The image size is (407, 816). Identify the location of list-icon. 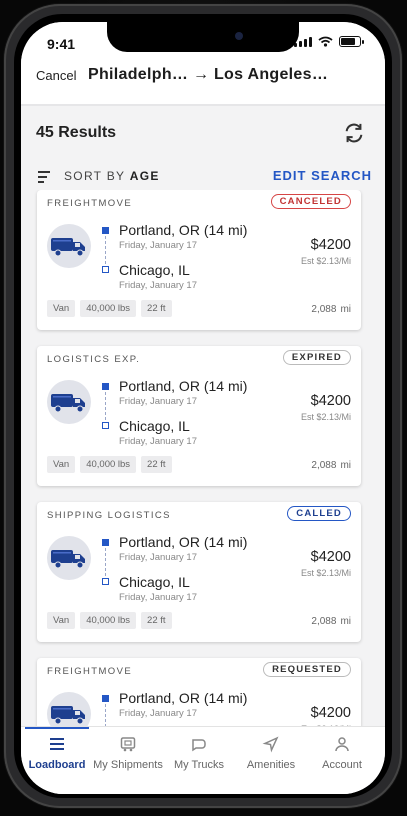
(57, 744).